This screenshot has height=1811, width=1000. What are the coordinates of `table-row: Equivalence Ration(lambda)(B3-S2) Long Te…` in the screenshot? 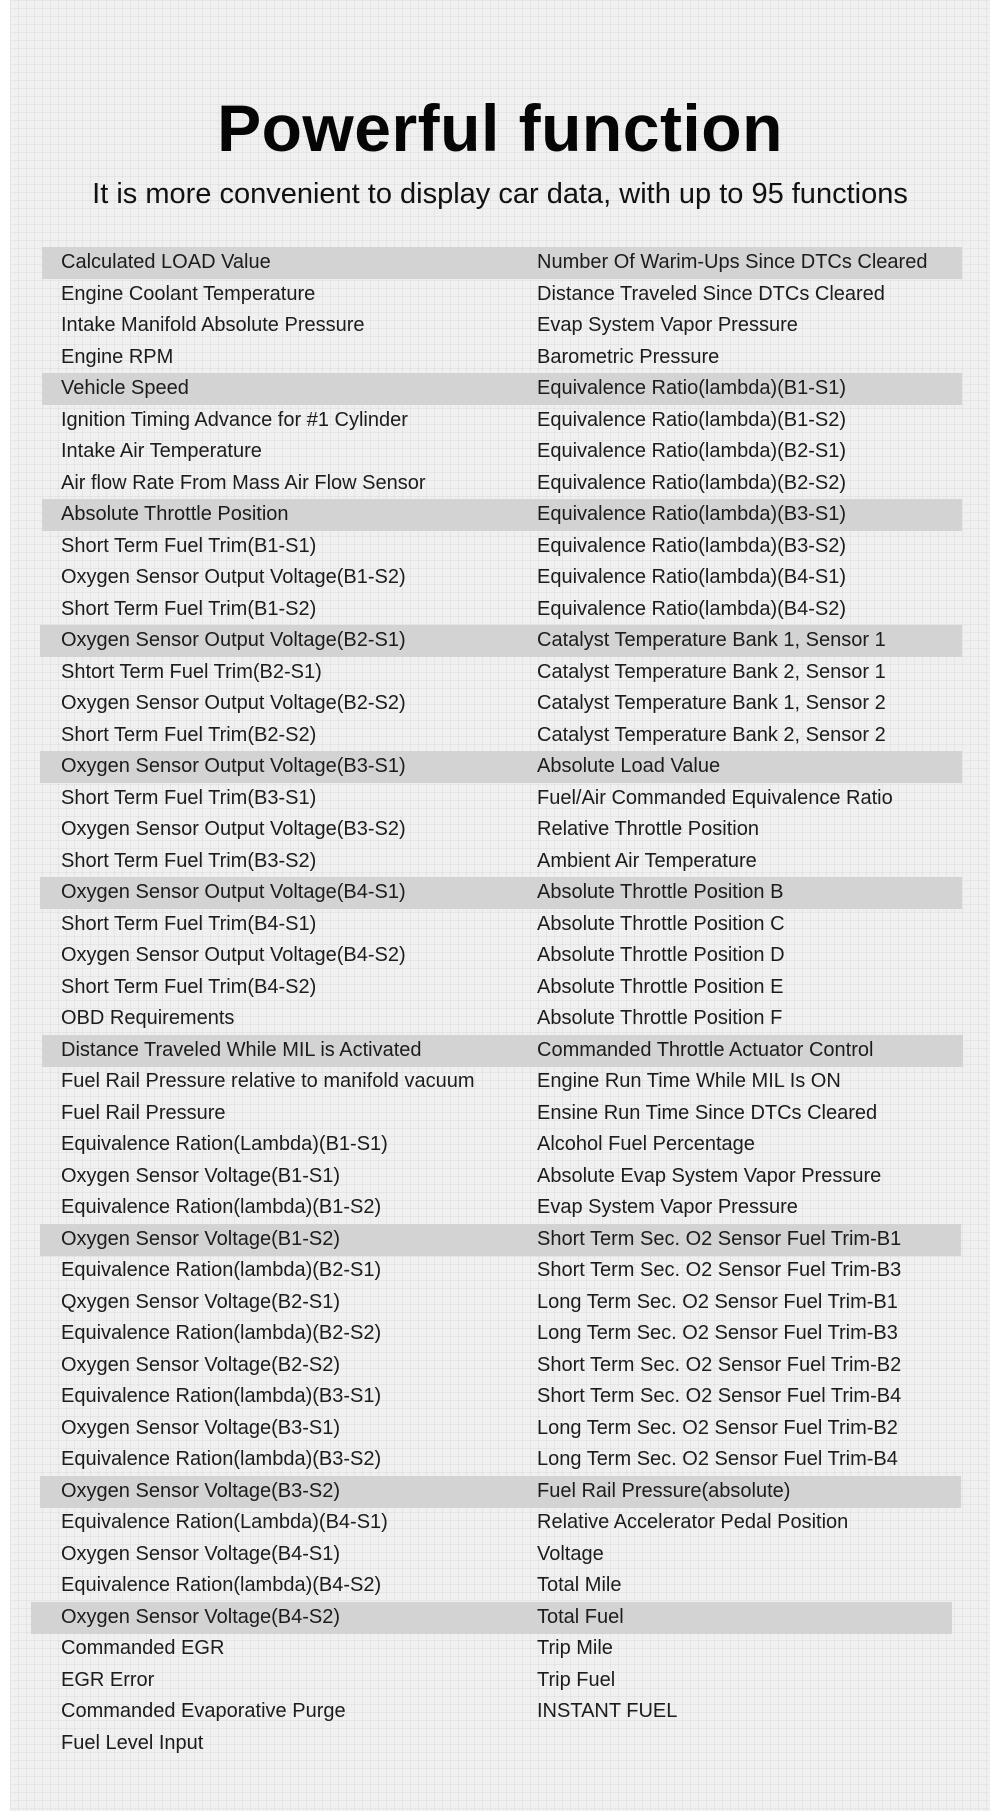 It's located at (500, 1460).